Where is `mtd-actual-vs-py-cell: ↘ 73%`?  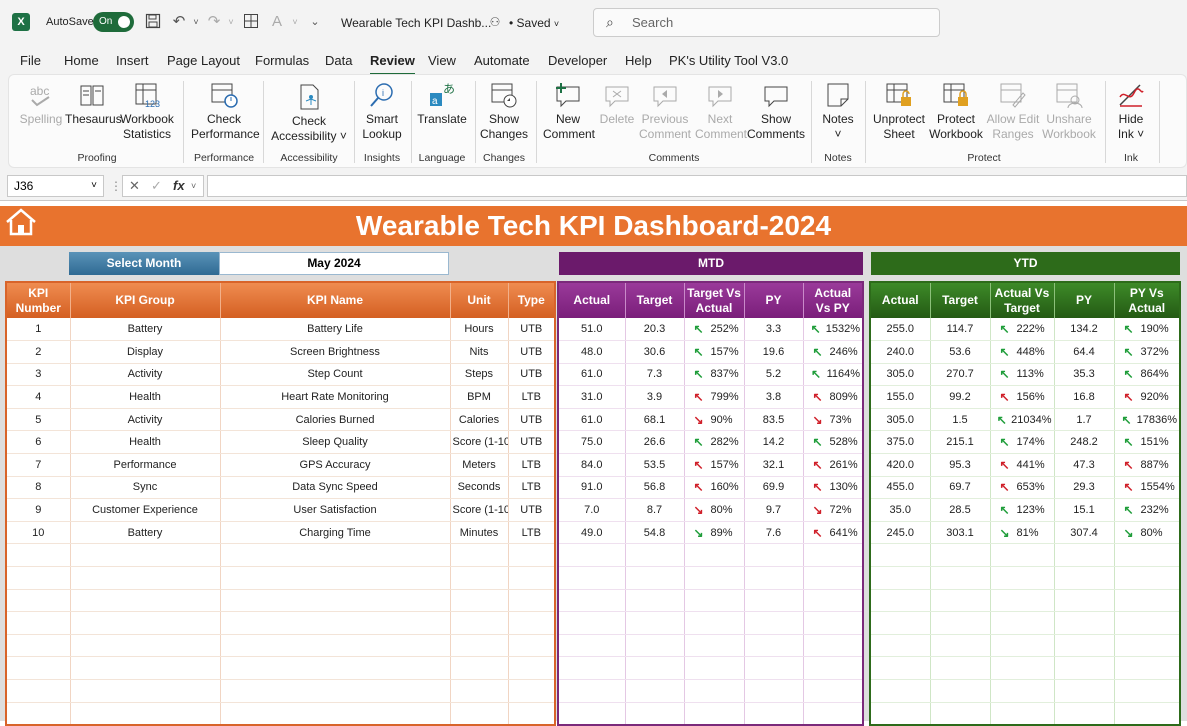
mtd-actual-vs-py-cell: ↘ 73% is located at coordinates (833, 420).